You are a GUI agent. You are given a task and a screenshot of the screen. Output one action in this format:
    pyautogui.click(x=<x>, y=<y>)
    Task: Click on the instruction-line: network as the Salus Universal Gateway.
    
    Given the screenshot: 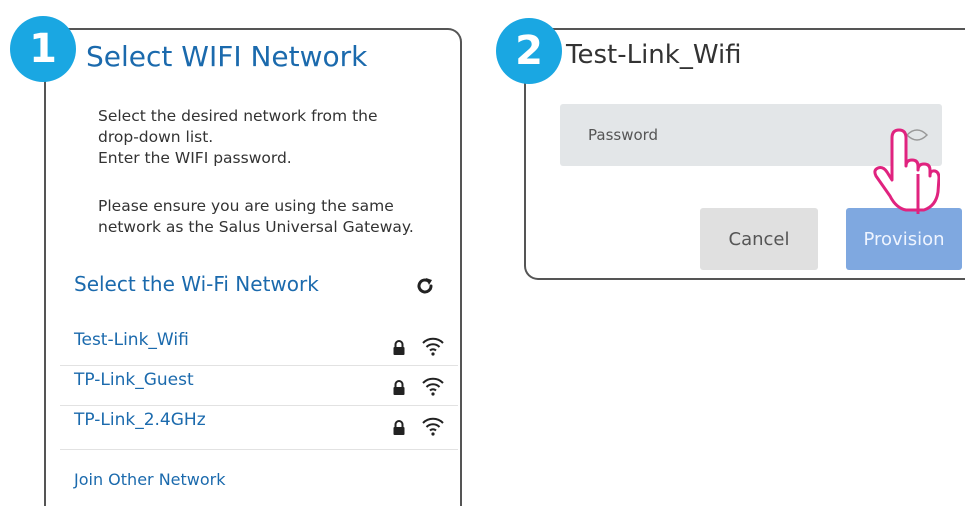 What is the action you would take?
    pyautogui.click(x=256, y=227)
    